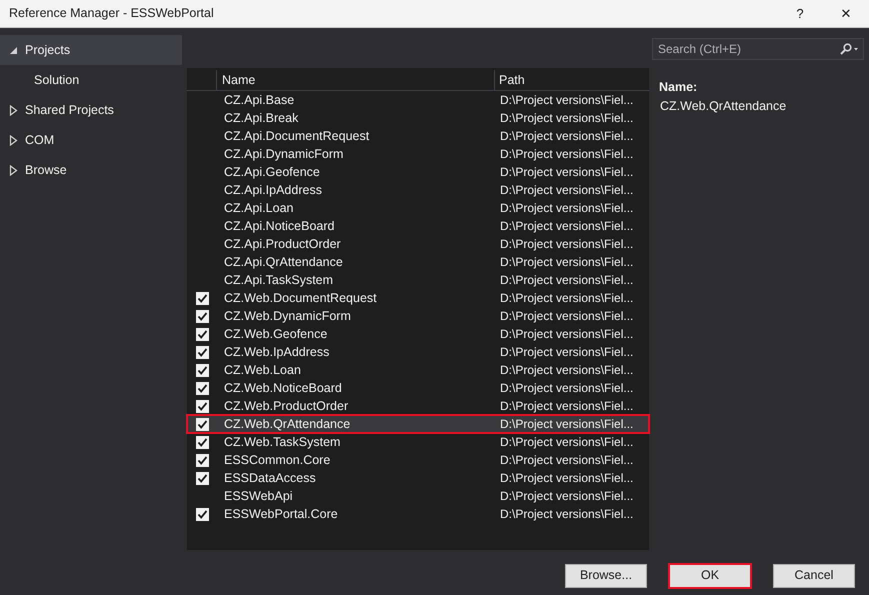  Describe the element at coordinates (282, 244) in the screenshot. I see `table-cell-text: CZ.Api.ProductOrder` at that location.